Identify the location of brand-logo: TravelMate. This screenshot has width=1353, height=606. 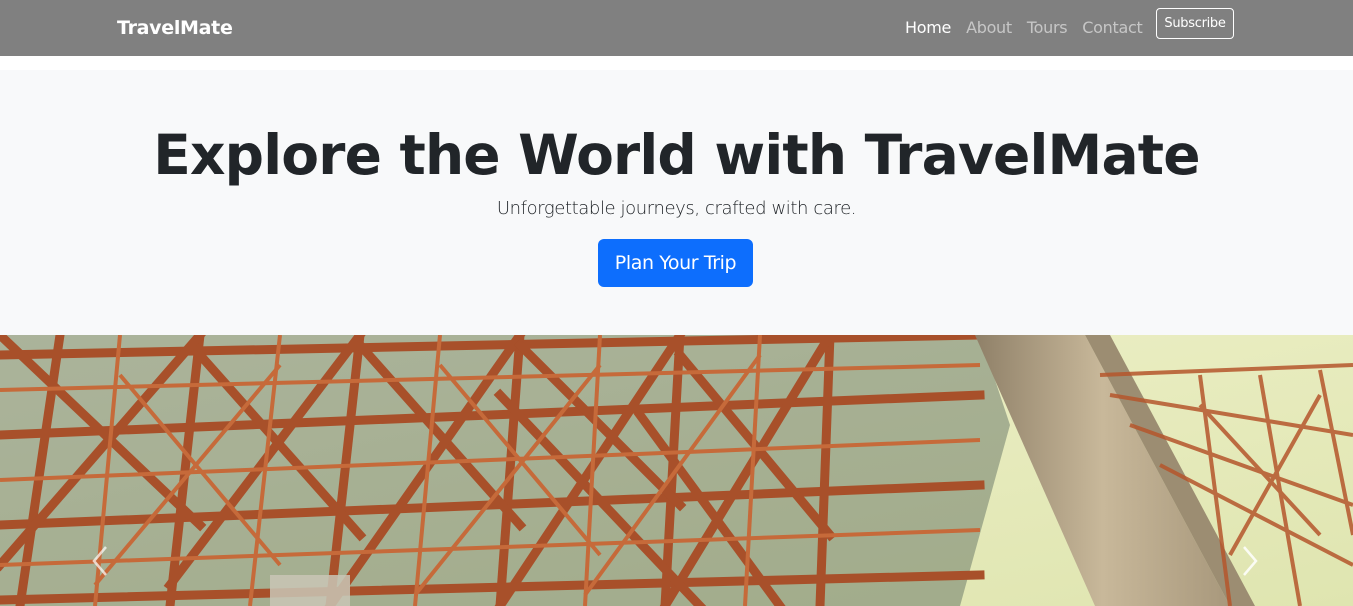
(175, 28).